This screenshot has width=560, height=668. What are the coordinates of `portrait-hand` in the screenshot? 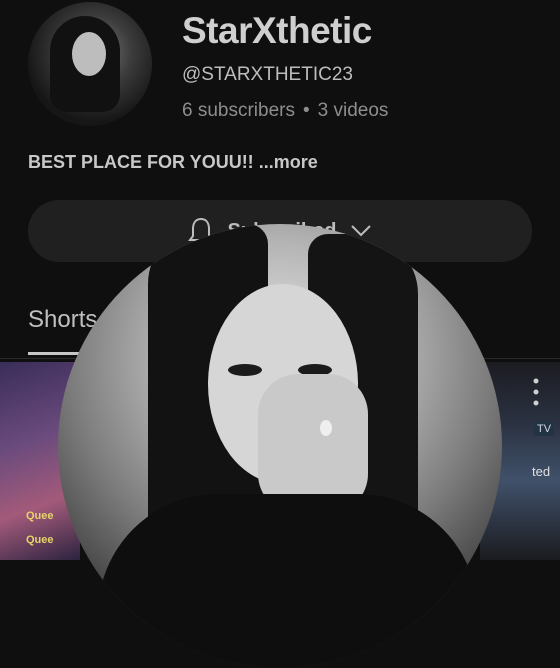 It's located at (313, 444).